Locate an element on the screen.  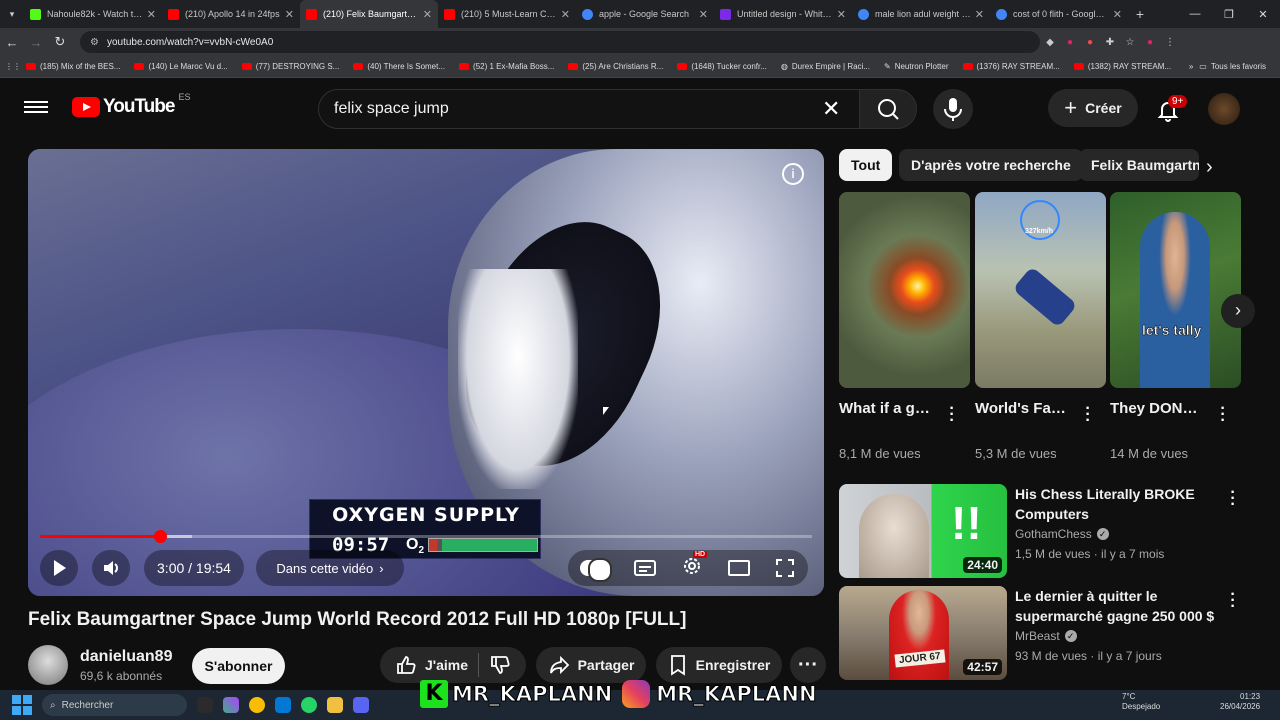
outlook-icon is located at coordinates (283, 705).